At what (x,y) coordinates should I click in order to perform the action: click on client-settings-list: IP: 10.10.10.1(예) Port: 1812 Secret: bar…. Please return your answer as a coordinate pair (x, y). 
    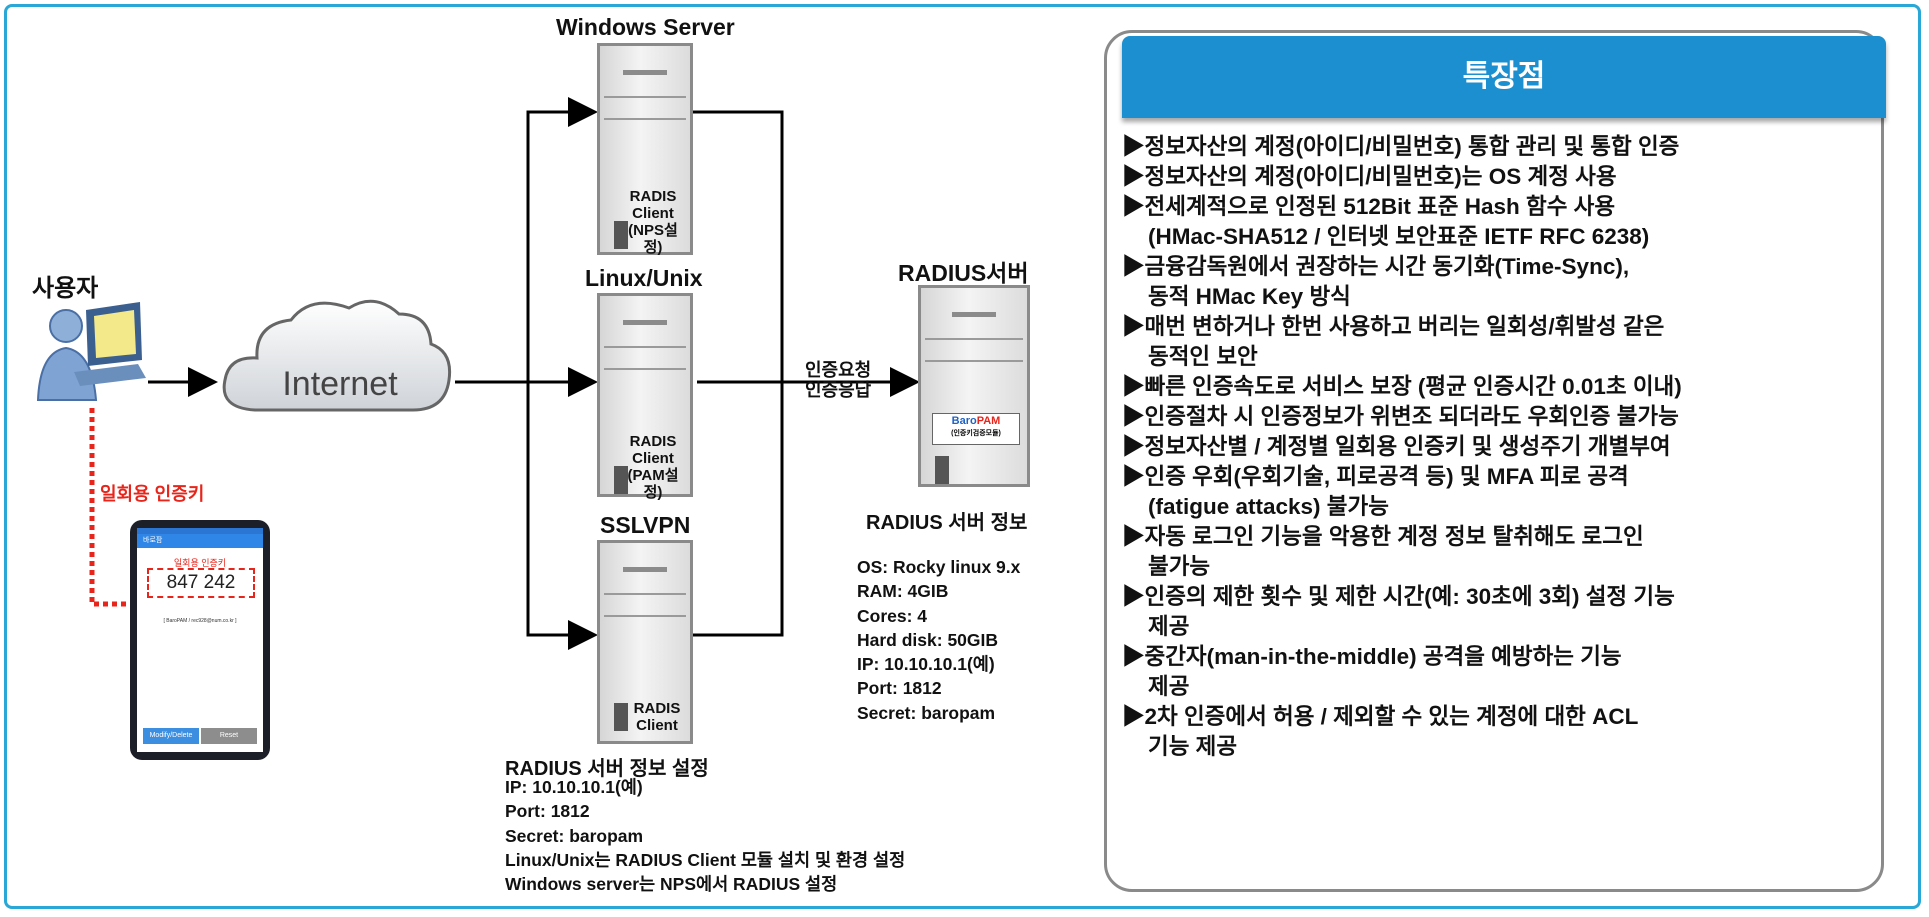
    Looking at the image, I should click on (705, 836).